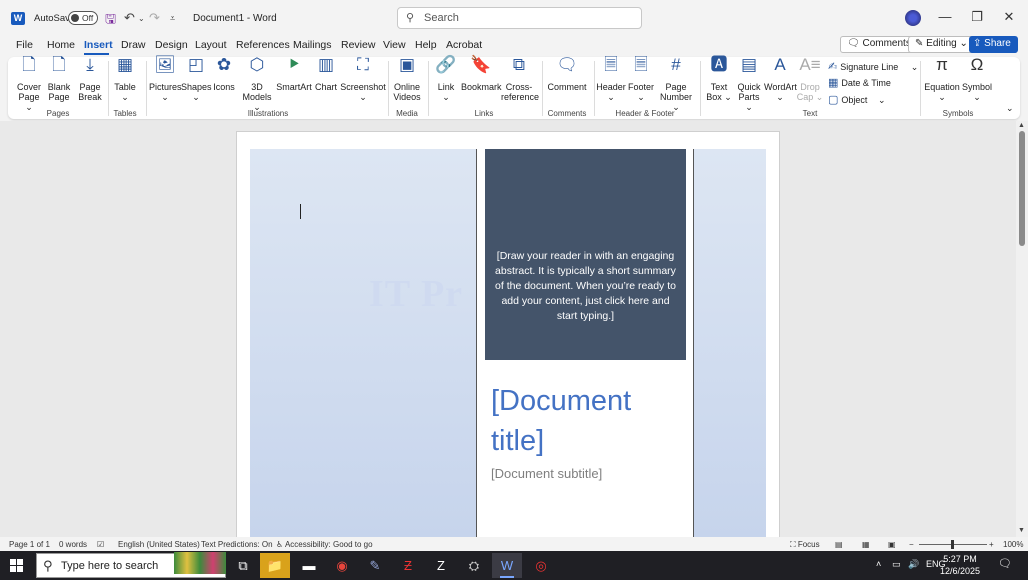 The width and height of the screenshot is (1028, 580). I want to click on z-app-icon: Z, so click(441, 565).